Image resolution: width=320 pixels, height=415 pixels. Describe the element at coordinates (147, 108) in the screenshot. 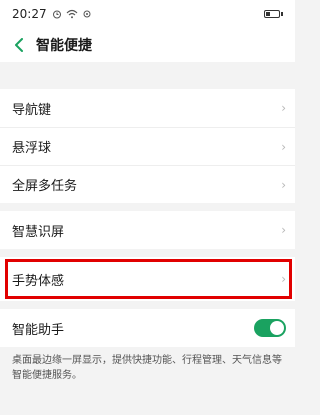

I see `row-navigation-keys: 导航键 ›` at that location.